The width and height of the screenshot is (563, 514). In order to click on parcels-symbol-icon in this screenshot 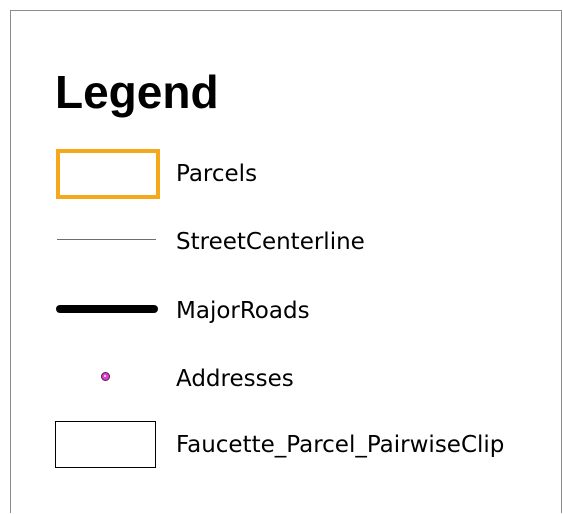, I will do `click(108, 174)`.